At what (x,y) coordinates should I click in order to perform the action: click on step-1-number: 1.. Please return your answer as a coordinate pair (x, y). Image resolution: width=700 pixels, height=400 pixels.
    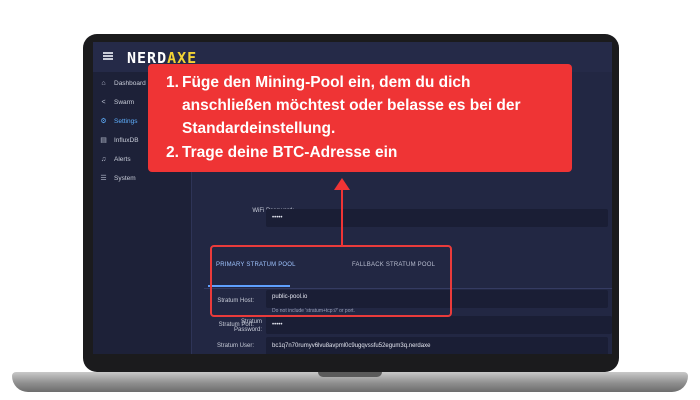
    Looking at the image, I should click on (172, 82).